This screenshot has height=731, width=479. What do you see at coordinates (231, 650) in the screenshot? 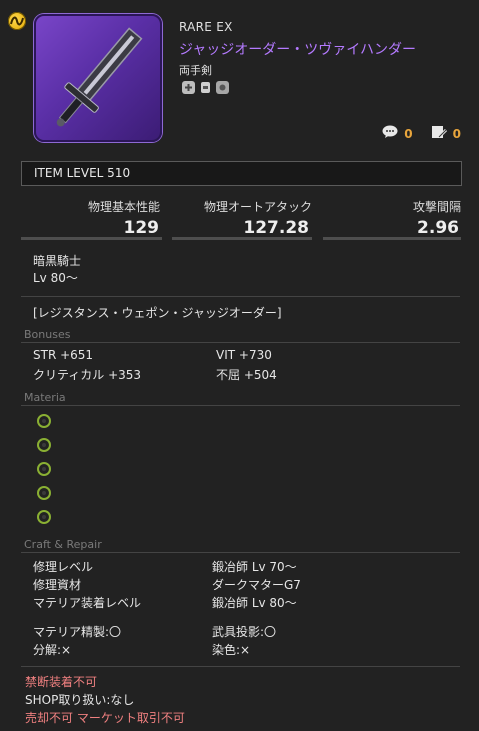
I see `dye-flag: 染色:×` at bounding box center [231, 650].